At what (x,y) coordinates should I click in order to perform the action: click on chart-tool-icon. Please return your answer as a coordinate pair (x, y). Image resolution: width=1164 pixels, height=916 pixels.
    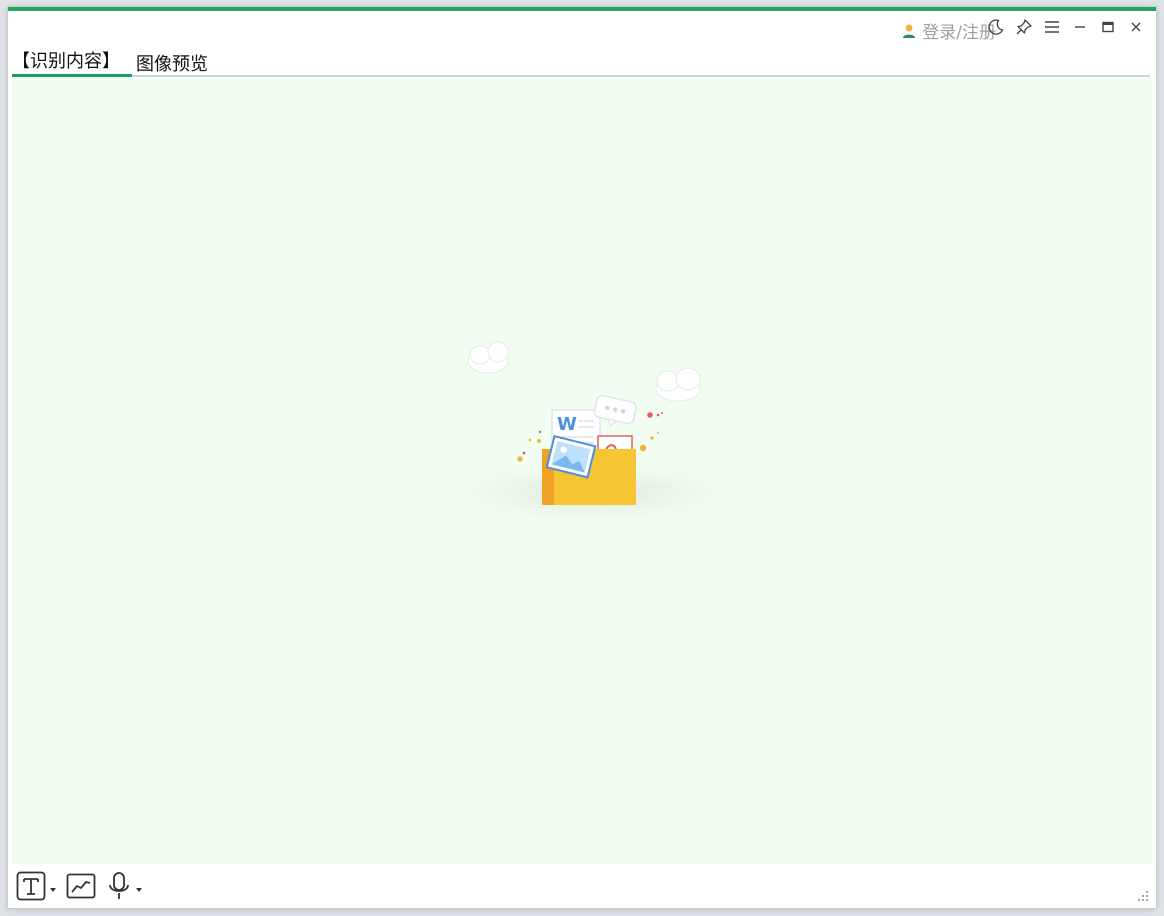
    Looking at the image, I should click on (81, 888).